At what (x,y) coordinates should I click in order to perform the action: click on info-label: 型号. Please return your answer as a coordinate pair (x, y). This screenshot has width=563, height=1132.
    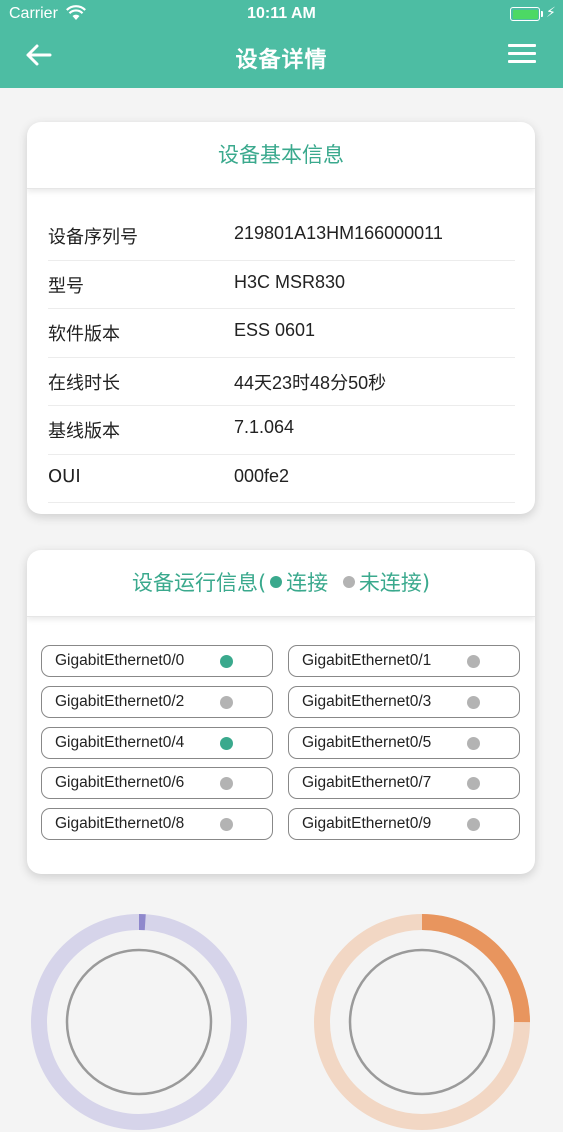
    Looking at the image, I should click on (66, 286).